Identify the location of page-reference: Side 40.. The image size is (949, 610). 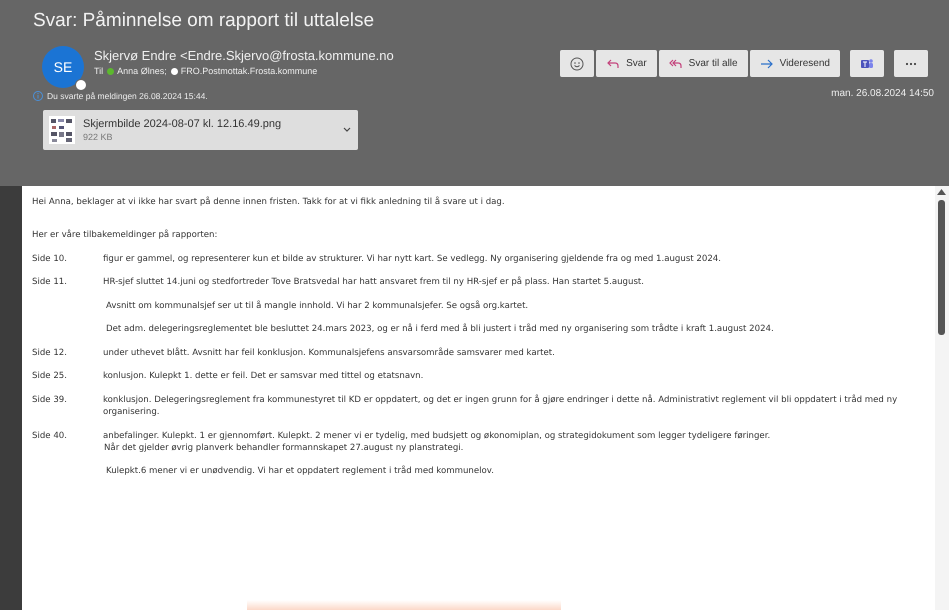
(50, 436).